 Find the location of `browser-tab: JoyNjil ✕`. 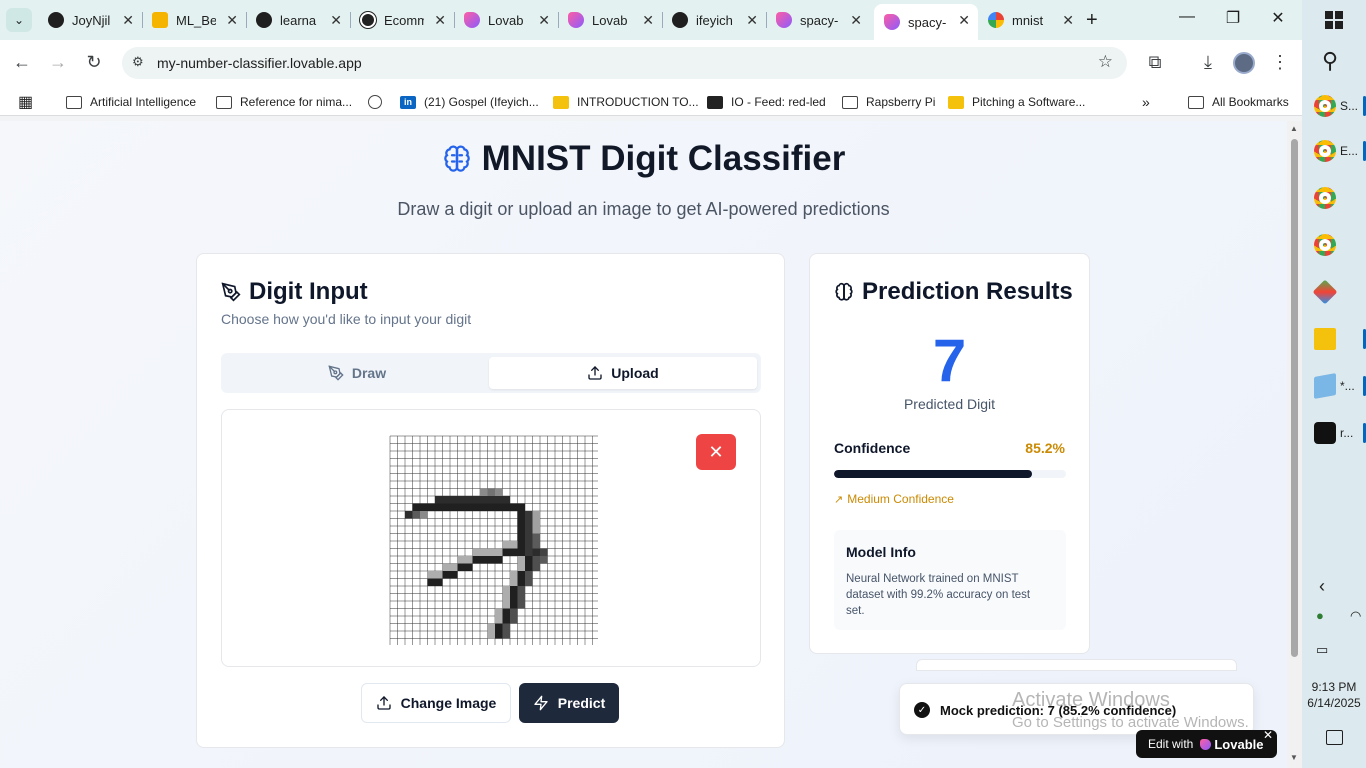

browser-tab: JoyNjil ✕ is located at coordinates (90, 20).